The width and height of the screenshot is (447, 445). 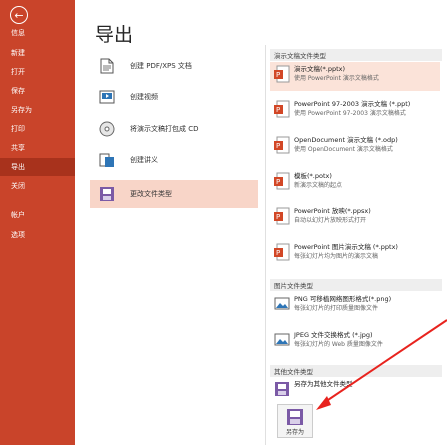 What do you see at coordinates (352, 104) in the screenshot?
I see `file-type-title: PowerPoint 97-2003 演示文稿 (*.ppt)` at bounding box center [352, 104].